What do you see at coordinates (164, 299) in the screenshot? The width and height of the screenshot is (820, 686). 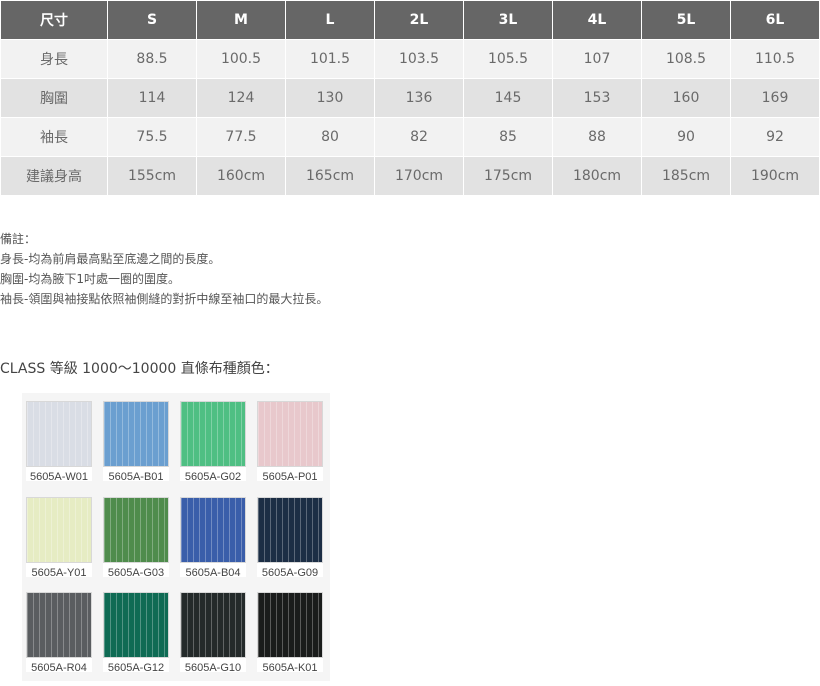 I see `note-line-sleeve: 袖長-領圍與袖接點依照袖側縫的對折中線至袖口的最大拉長。` at bounding box center [164, 299].